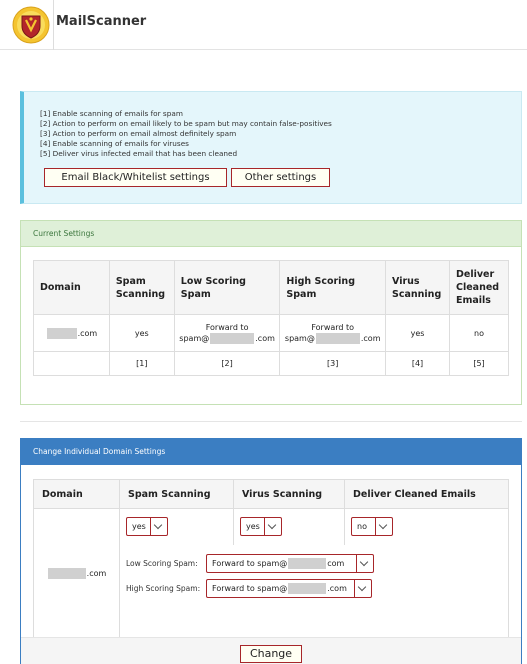  What do you see at coordinates (417, 333) in the screenshot?
I see `virus-value: yes` at bounding box center [417, 333].